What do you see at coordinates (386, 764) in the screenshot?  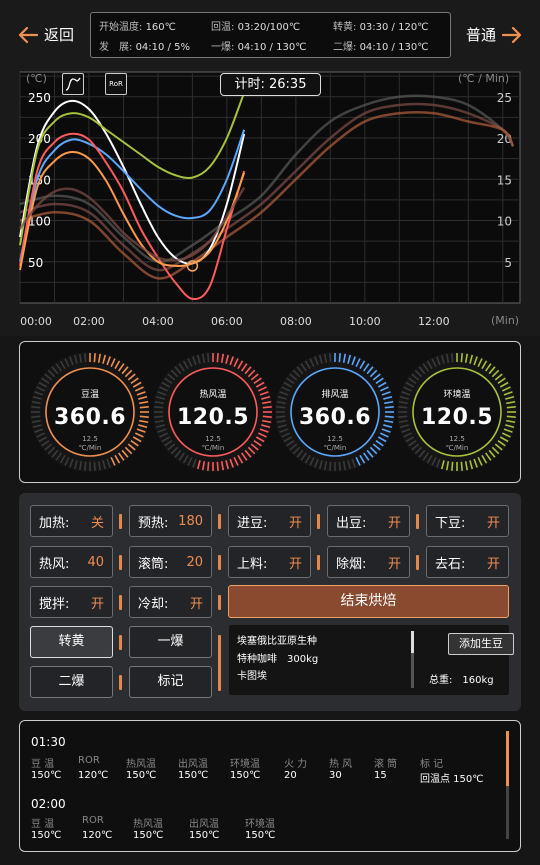 I see `log-header: 滚 筒` at bounding box center [386, 764].